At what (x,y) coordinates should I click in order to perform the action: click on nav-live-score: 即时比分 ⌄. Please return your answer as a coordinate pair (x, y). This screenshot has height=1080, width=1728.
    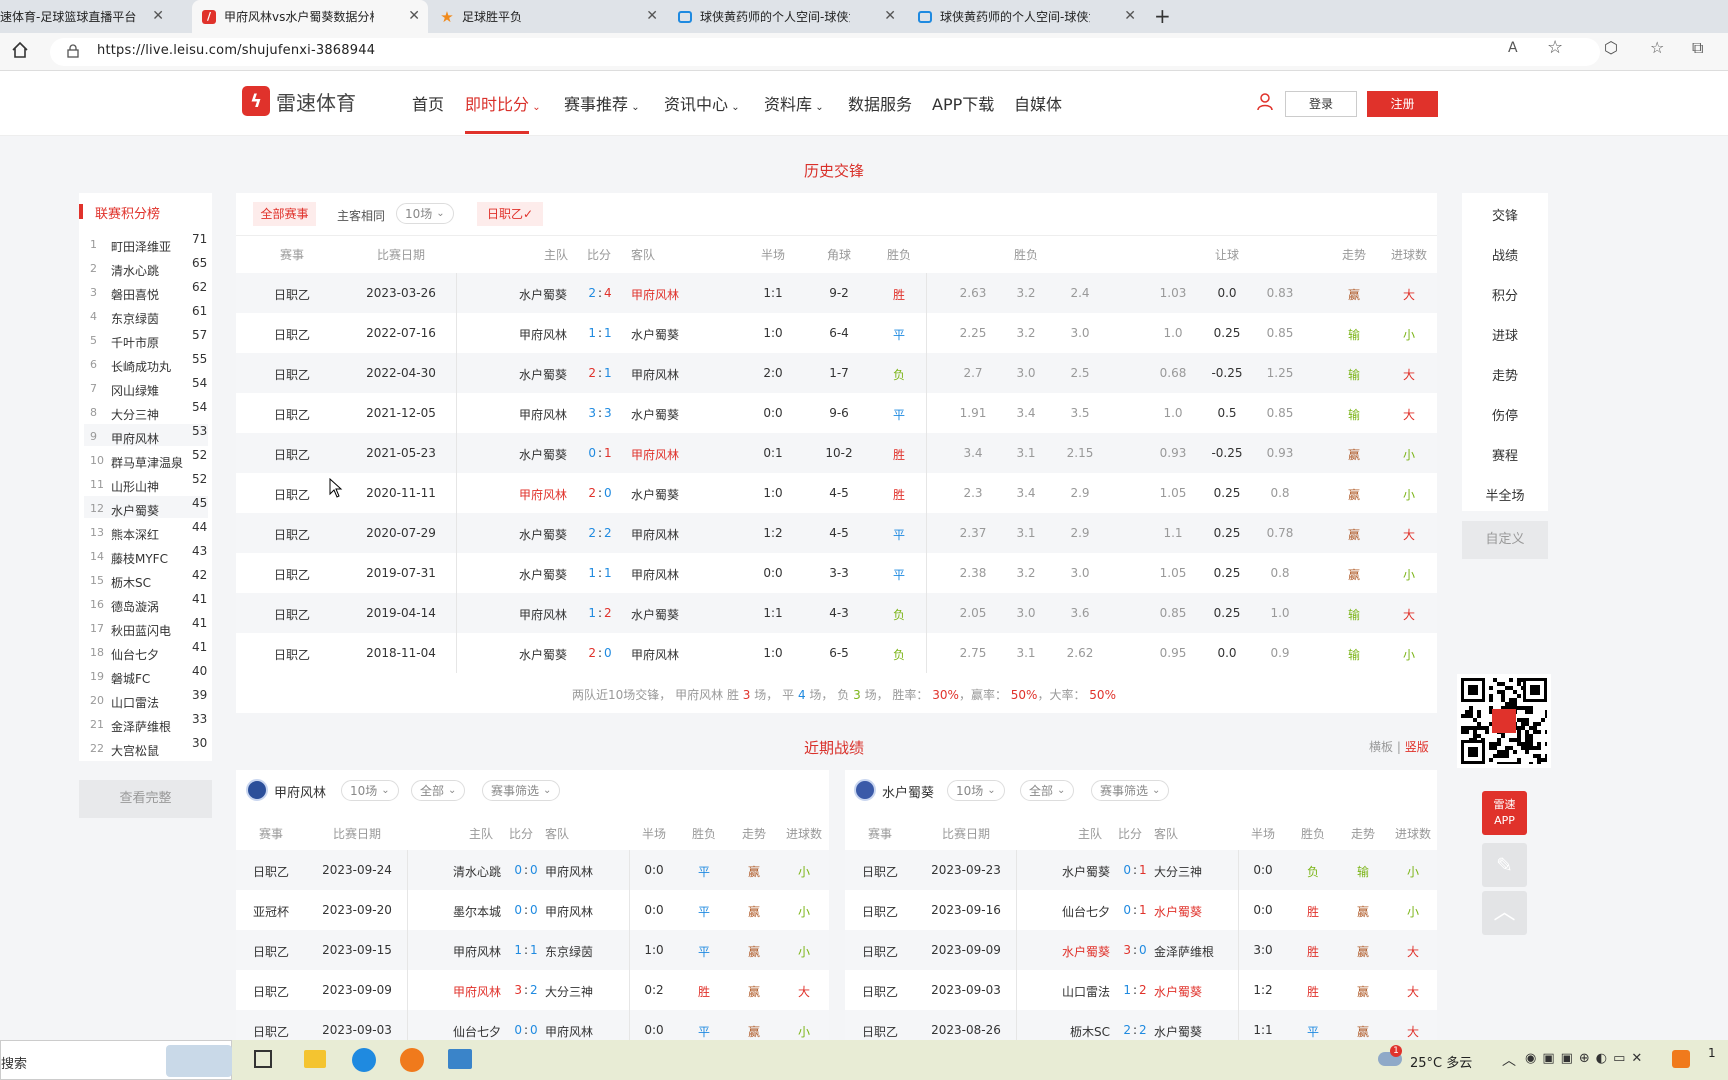
    Looking at the image, I should click on (503, 103).